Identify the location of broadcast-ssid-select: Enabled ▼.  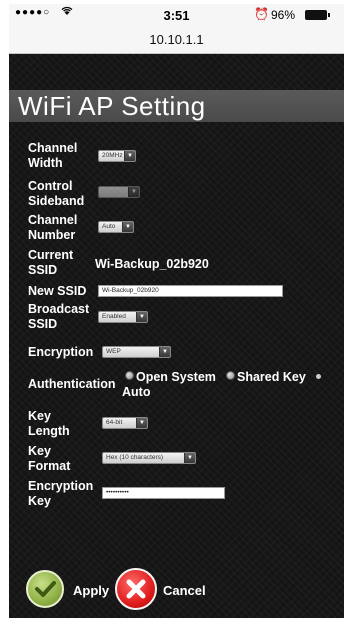
(123, 317).